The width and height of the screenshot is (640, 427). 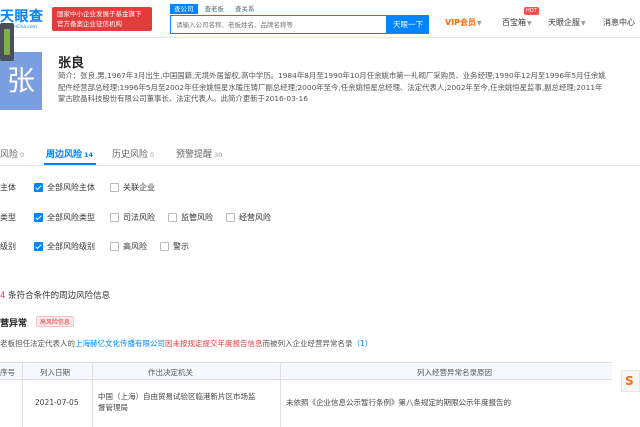 What do you see at coordinates (514, 22) in the screenshot?
I see `treasure-box-label: 百宝箱` at bounding box center [514, 22].